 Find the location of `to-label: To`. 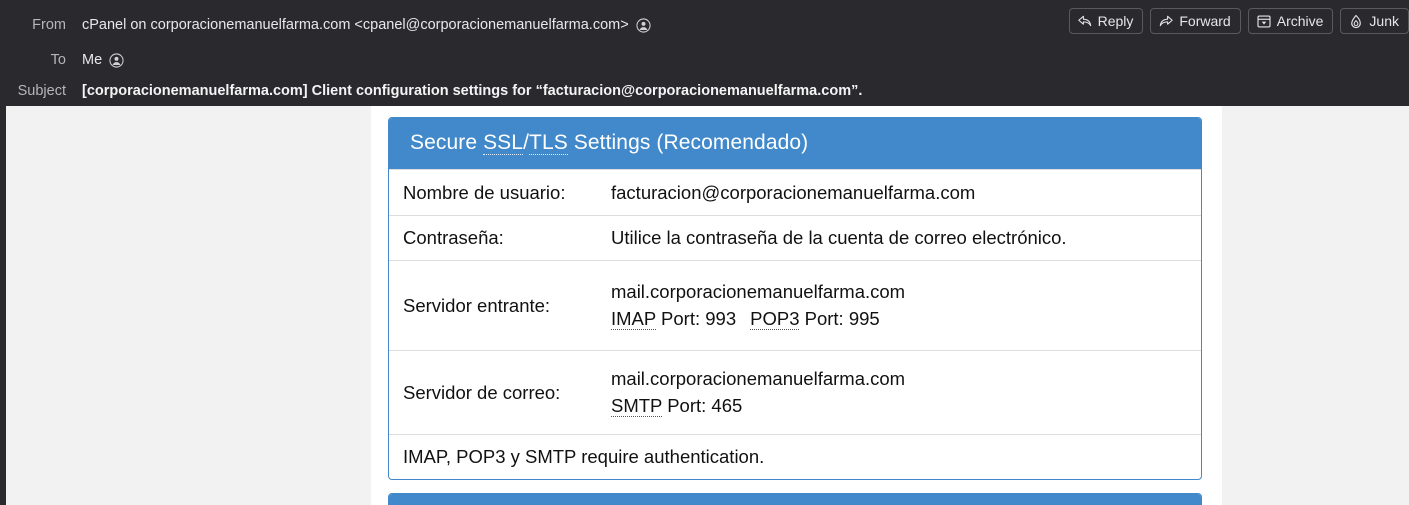

to-label: To is located at coordinates (58, 60).